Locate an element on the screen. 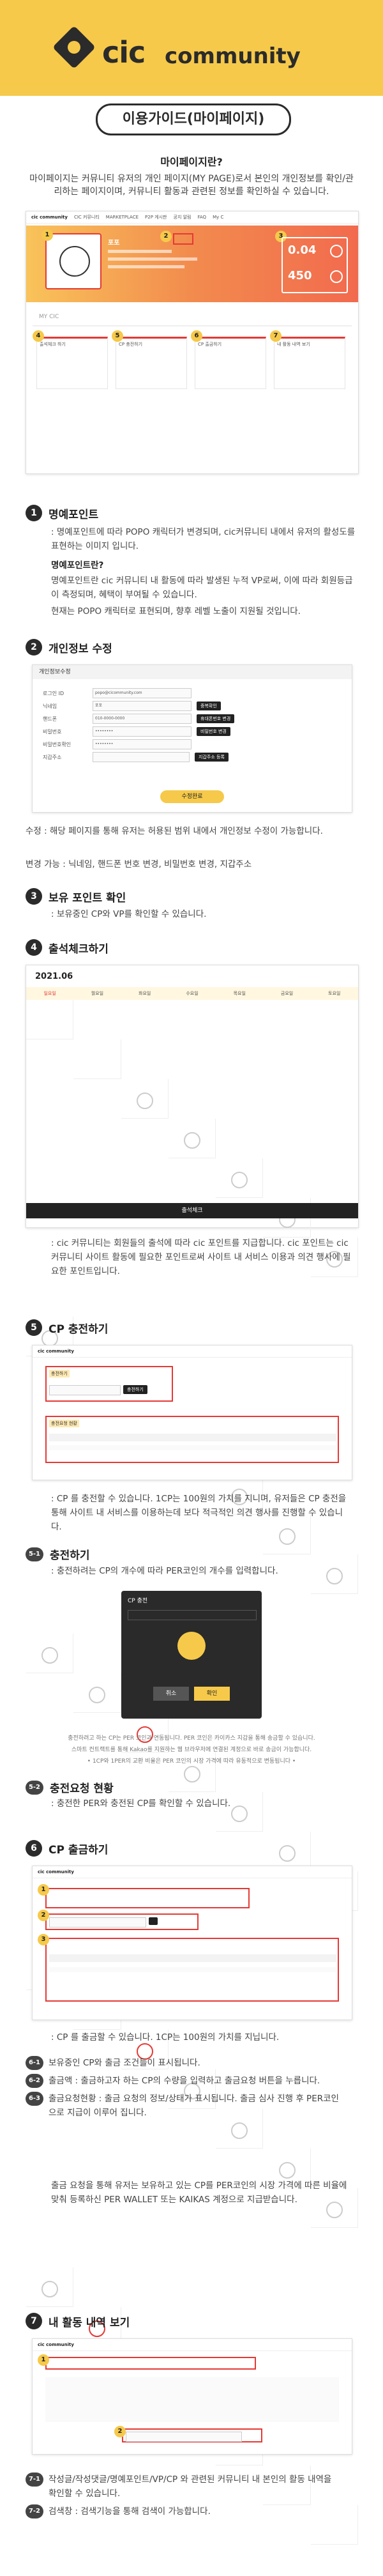 This screenshot has width=383, height=2576. list-item: 7-2 검색창 : 검색기능을 통해 검색이 가능합니다. is located at coordinates (191, 2511).